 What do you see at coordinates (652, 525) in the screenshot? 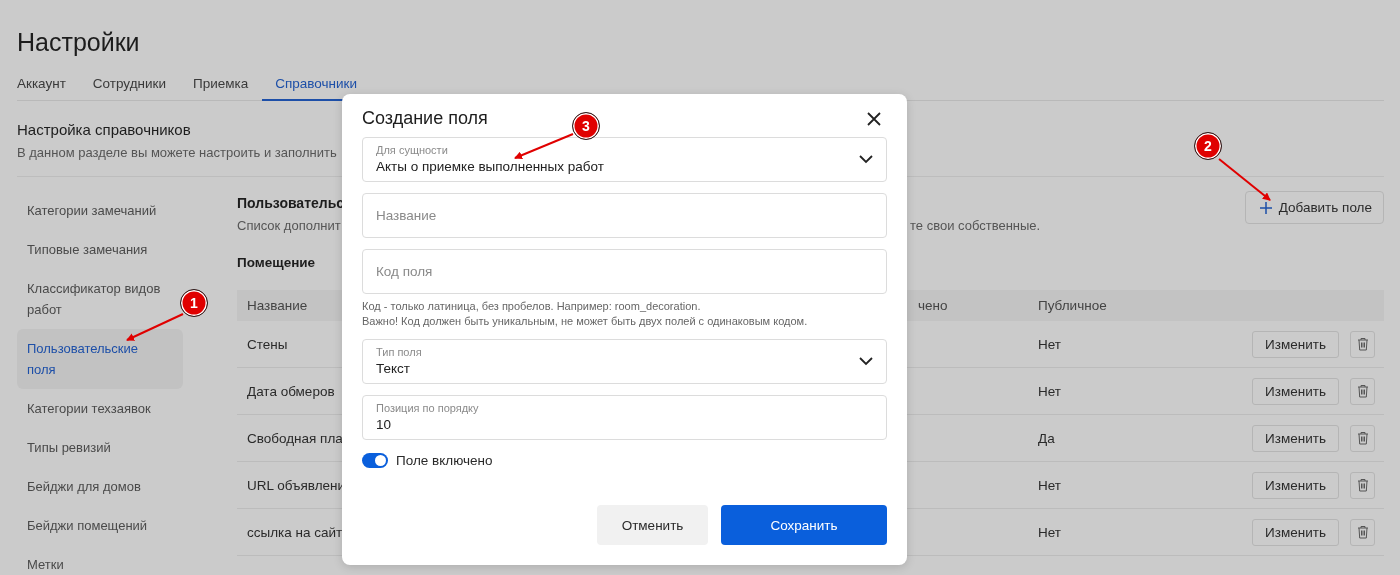
I see `cancel-button: Отменить` at bounding box center [652, 525].